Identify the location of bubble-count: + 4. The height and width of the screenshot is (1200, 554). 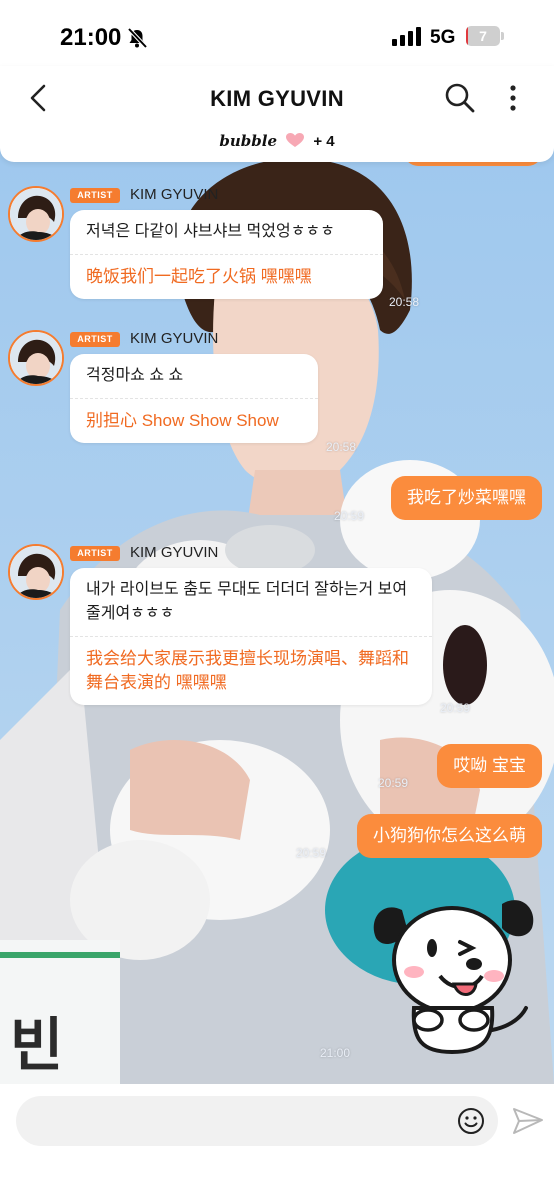
(324, 141).